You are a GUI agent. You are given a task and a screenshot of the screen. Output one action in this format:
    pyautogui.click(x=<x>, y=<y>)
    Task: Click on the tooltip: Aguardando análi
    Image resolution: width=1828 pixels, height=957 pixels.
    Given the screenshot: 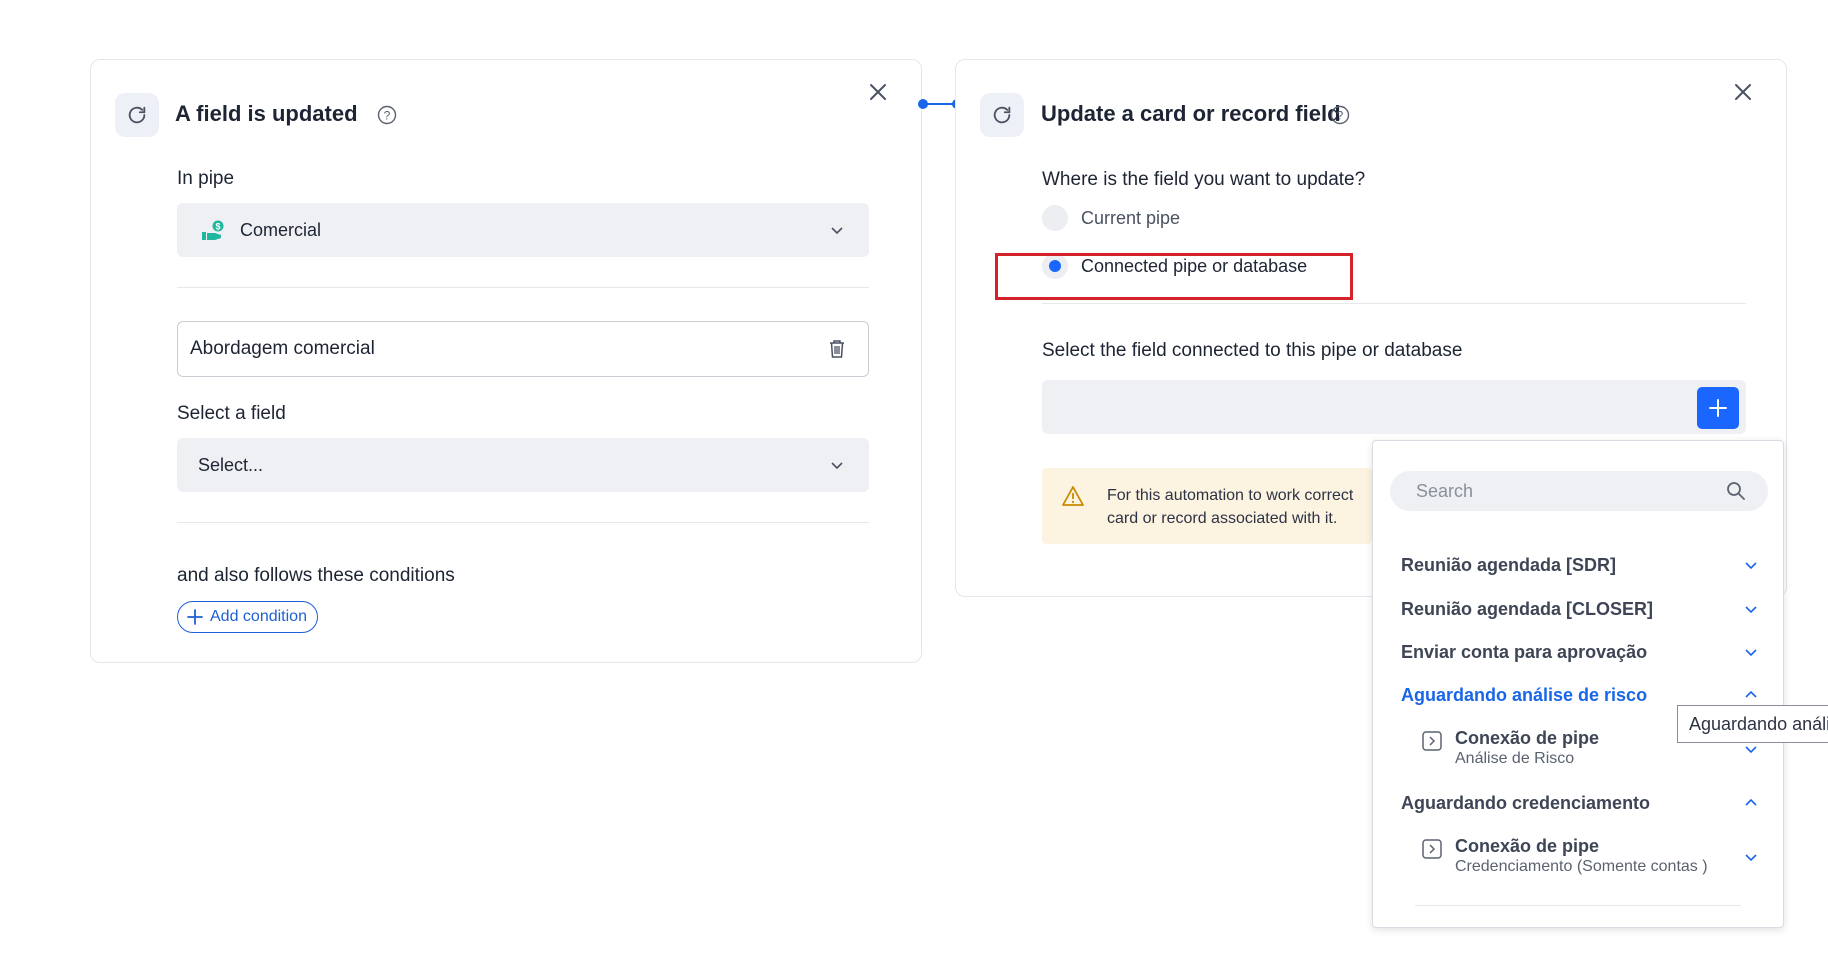 What is the action you would take?
    pyautogui.click(x=1752, y=724)
    